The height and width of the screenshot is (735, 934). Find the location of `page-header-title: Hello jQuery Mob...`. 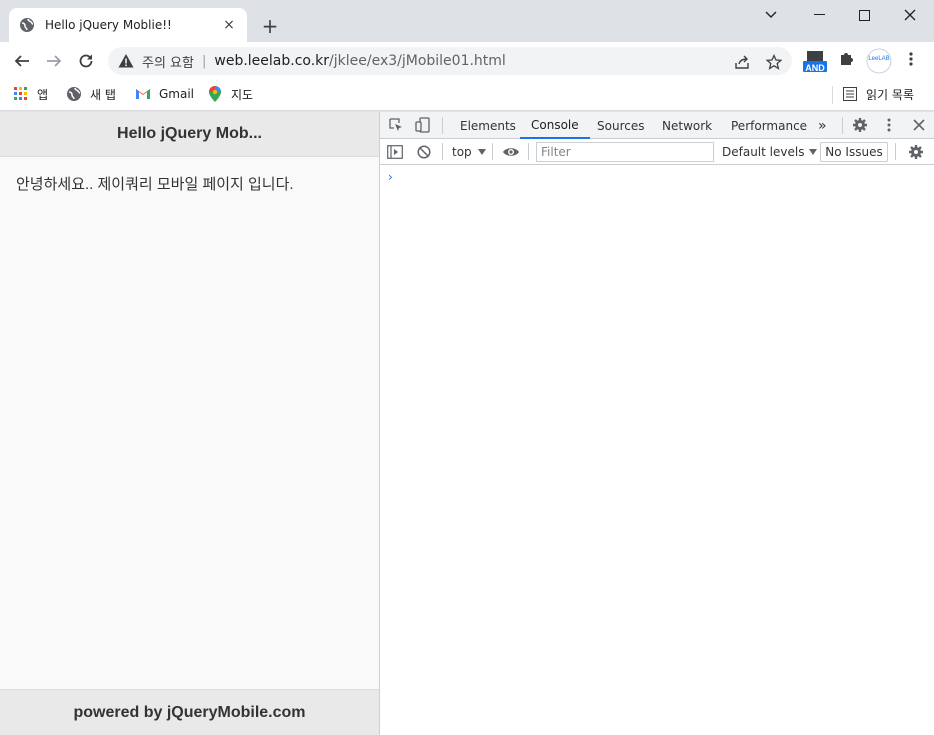

page-header-title: Hello jQuery Mob... is located at coordinates (189, 133).